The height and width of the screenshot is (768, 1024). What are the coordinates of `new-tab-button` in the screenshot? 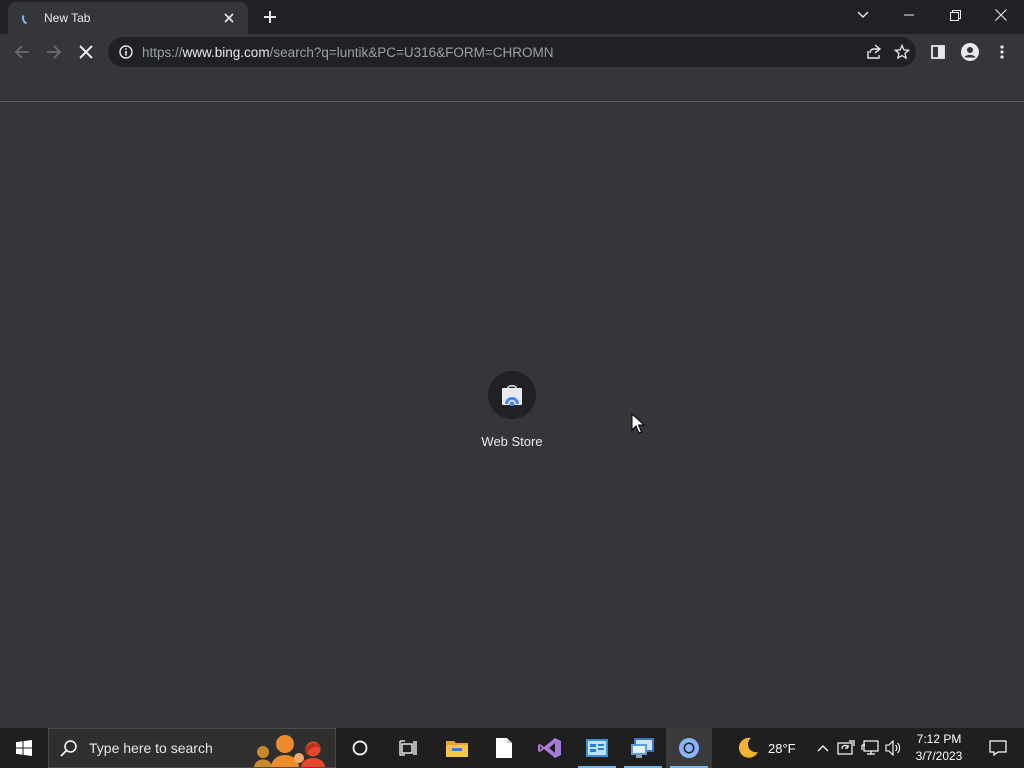 It's located at (270, 17).